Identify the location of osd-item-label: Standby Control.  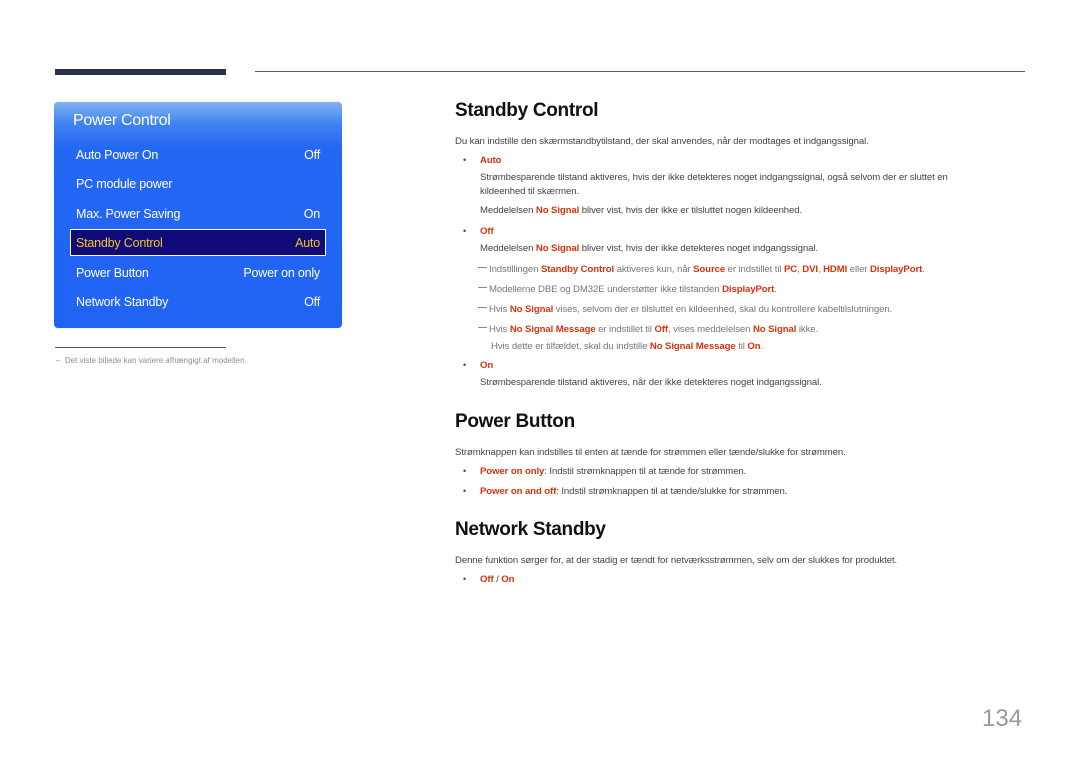
(119, 242).